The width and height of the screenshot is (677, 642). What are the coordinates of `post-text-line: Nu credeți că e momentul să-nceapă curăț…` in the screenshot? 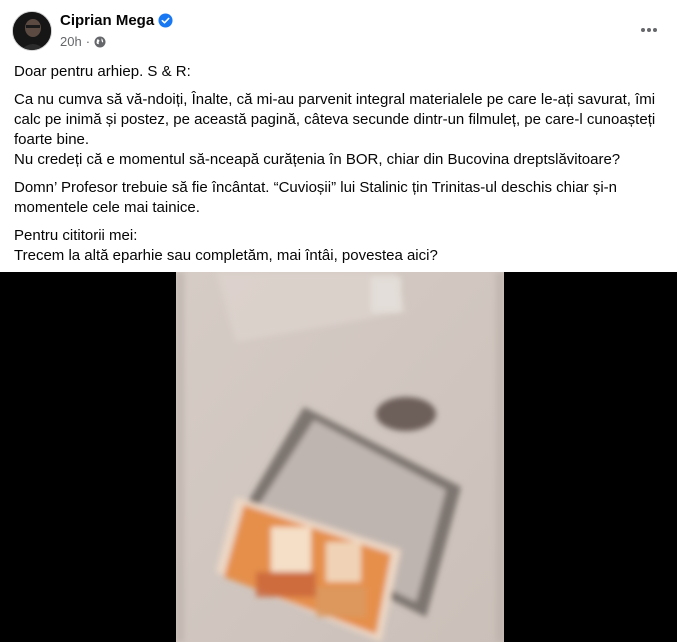 It's located at (317, 159).